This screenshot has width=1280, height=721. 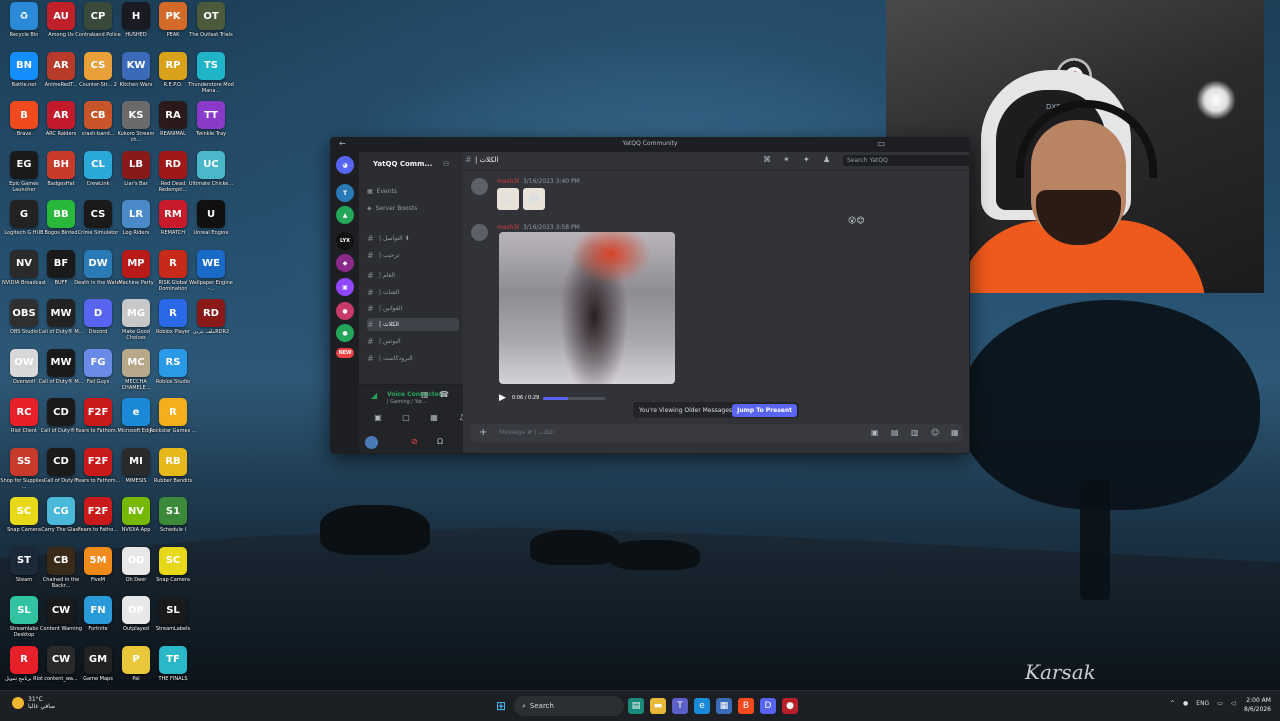 I want to click on server-icon: LYX, so click(x=345, y=241).